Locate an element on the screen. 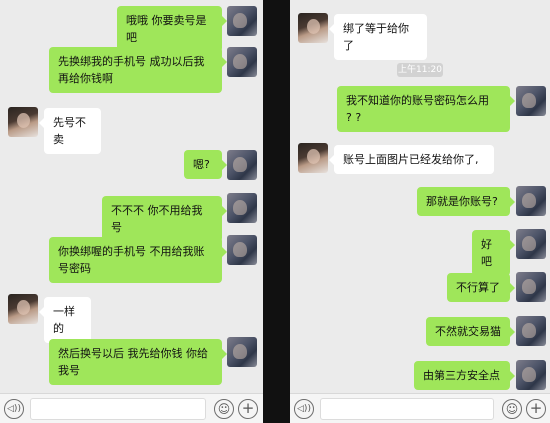  my-message-bubble: 由第三方安全点 is located at coordinates (464, 375).